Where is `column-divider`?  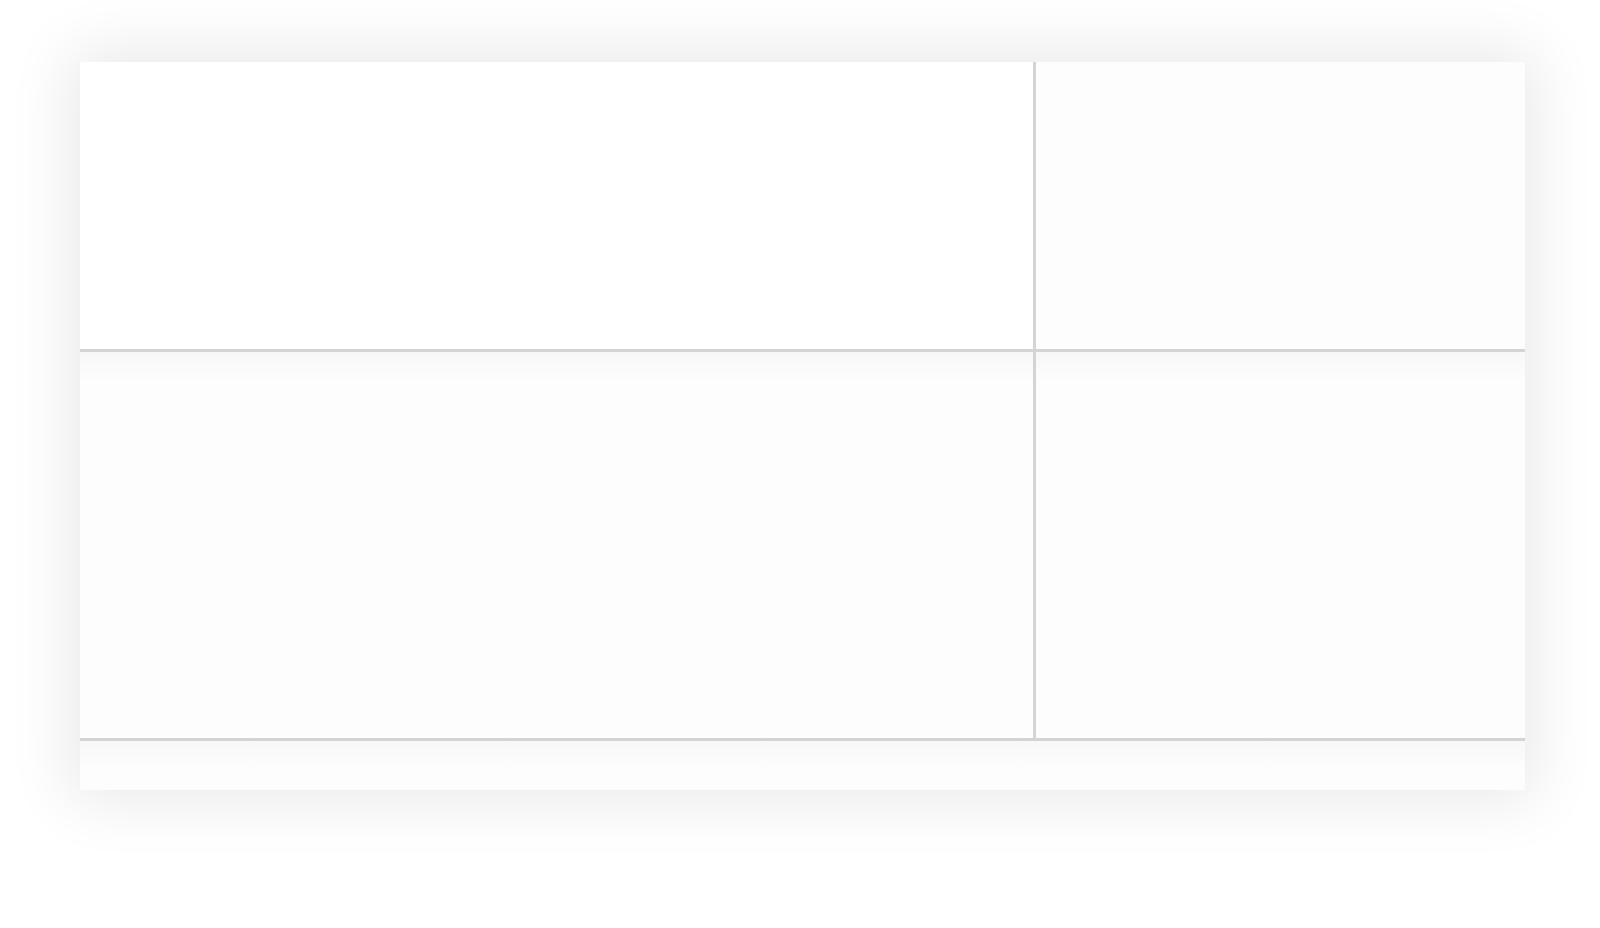
column-divider is located at coordinates (1034, 400).